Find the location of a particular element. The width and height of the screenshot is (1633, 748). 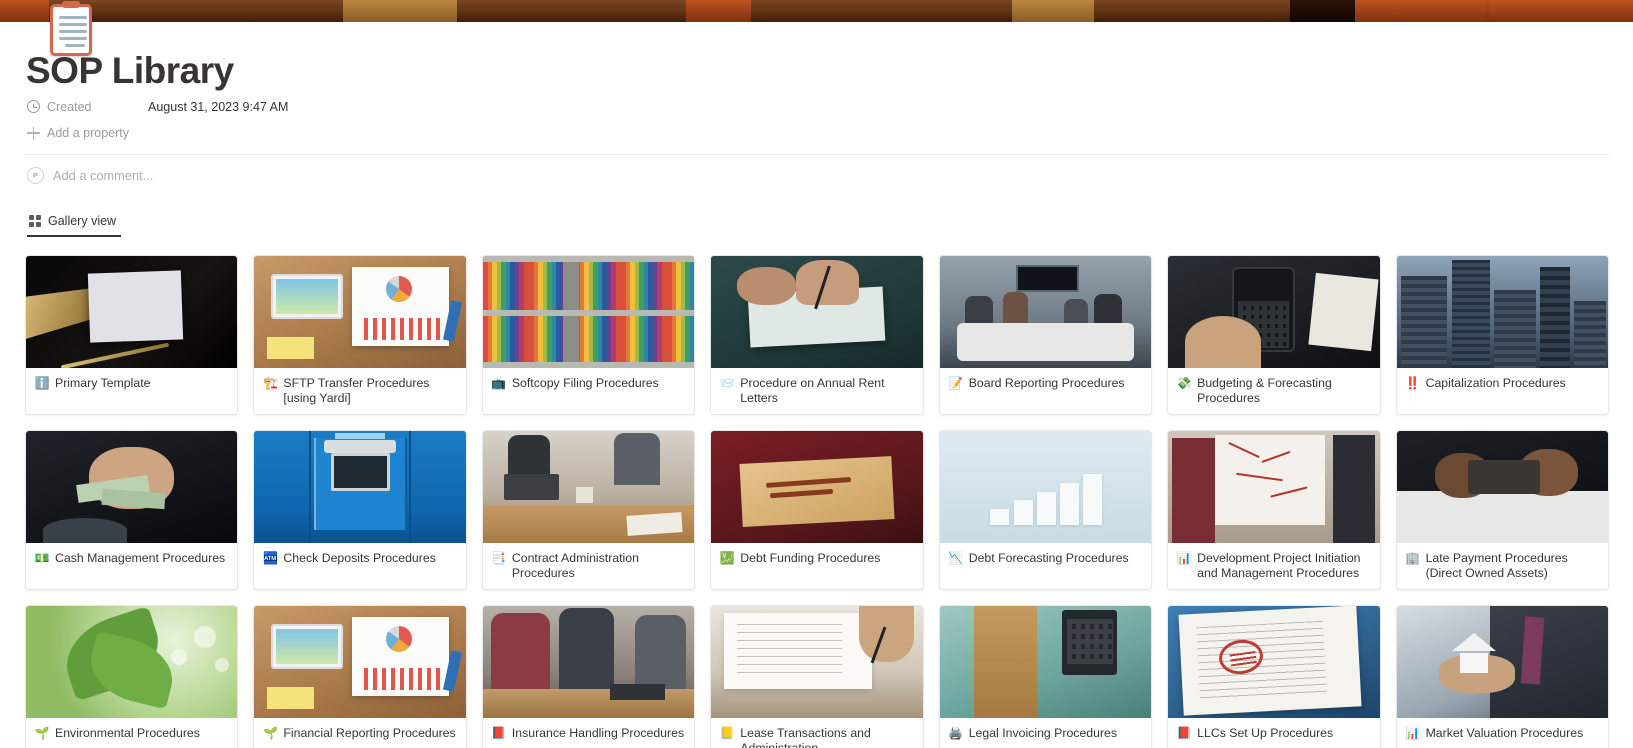

card-label: 📊 Market Valuation Procedures is located at coordinates (1502, 733).